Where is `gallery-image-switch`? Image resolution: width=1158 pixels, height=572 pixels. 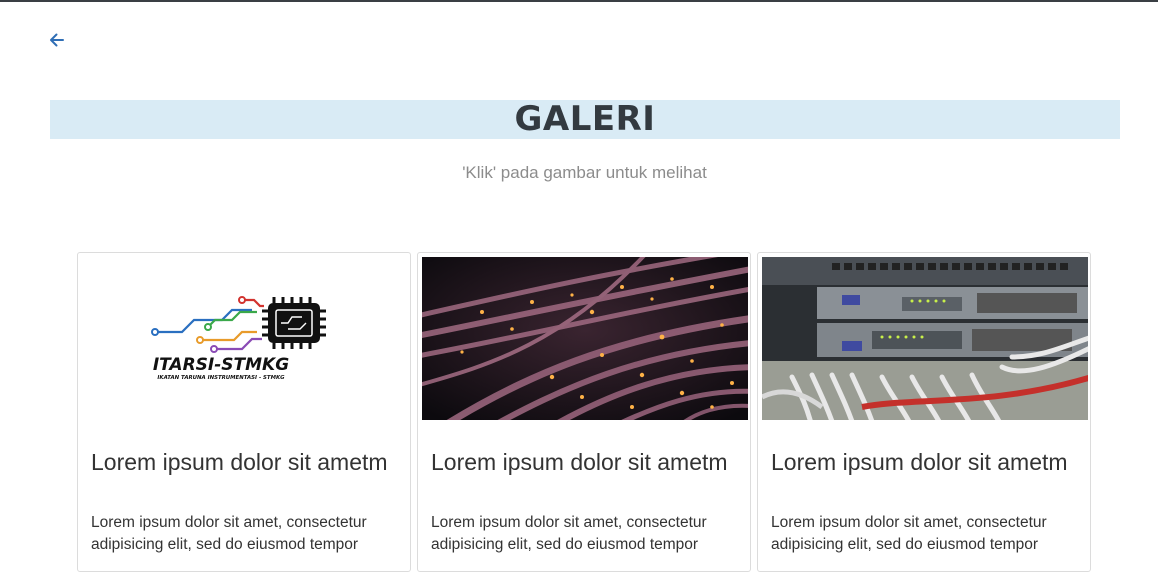
gallery-image-switch is located at coordinates (925, 338).